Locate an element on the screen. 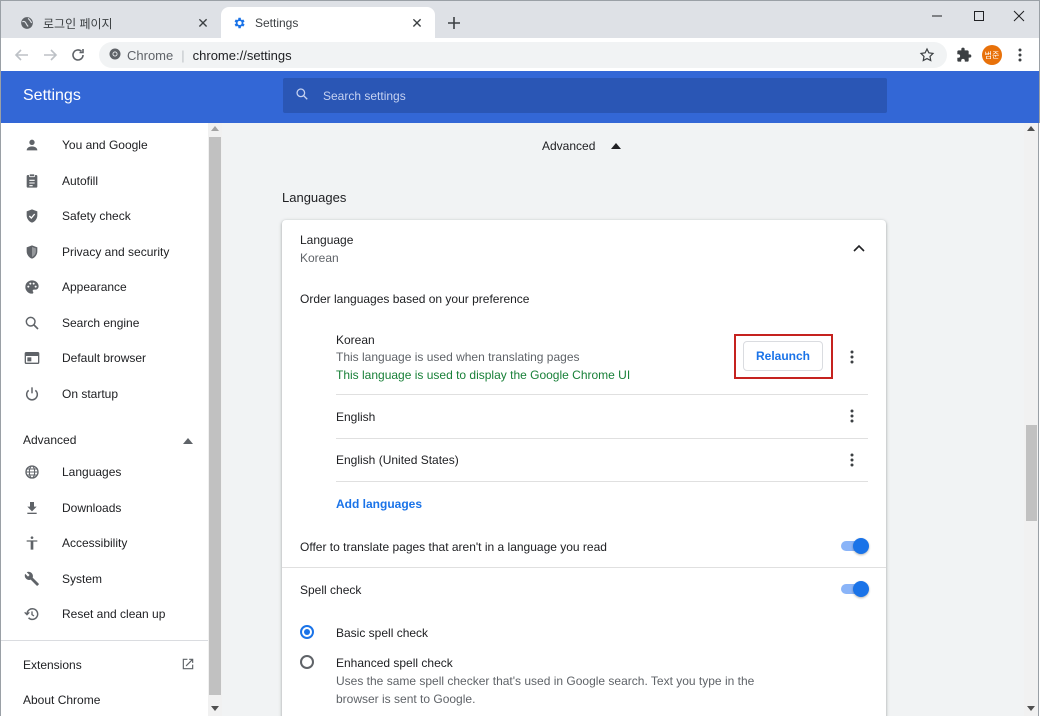 Image resolution: width=1040 pixels, height=716 pixels. close-icon is located at coordinates (1019, 16).